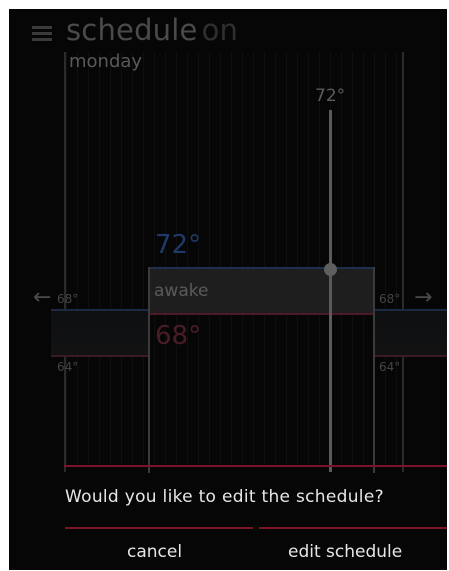  I want to click on current-time-handle, so click(330, 269).